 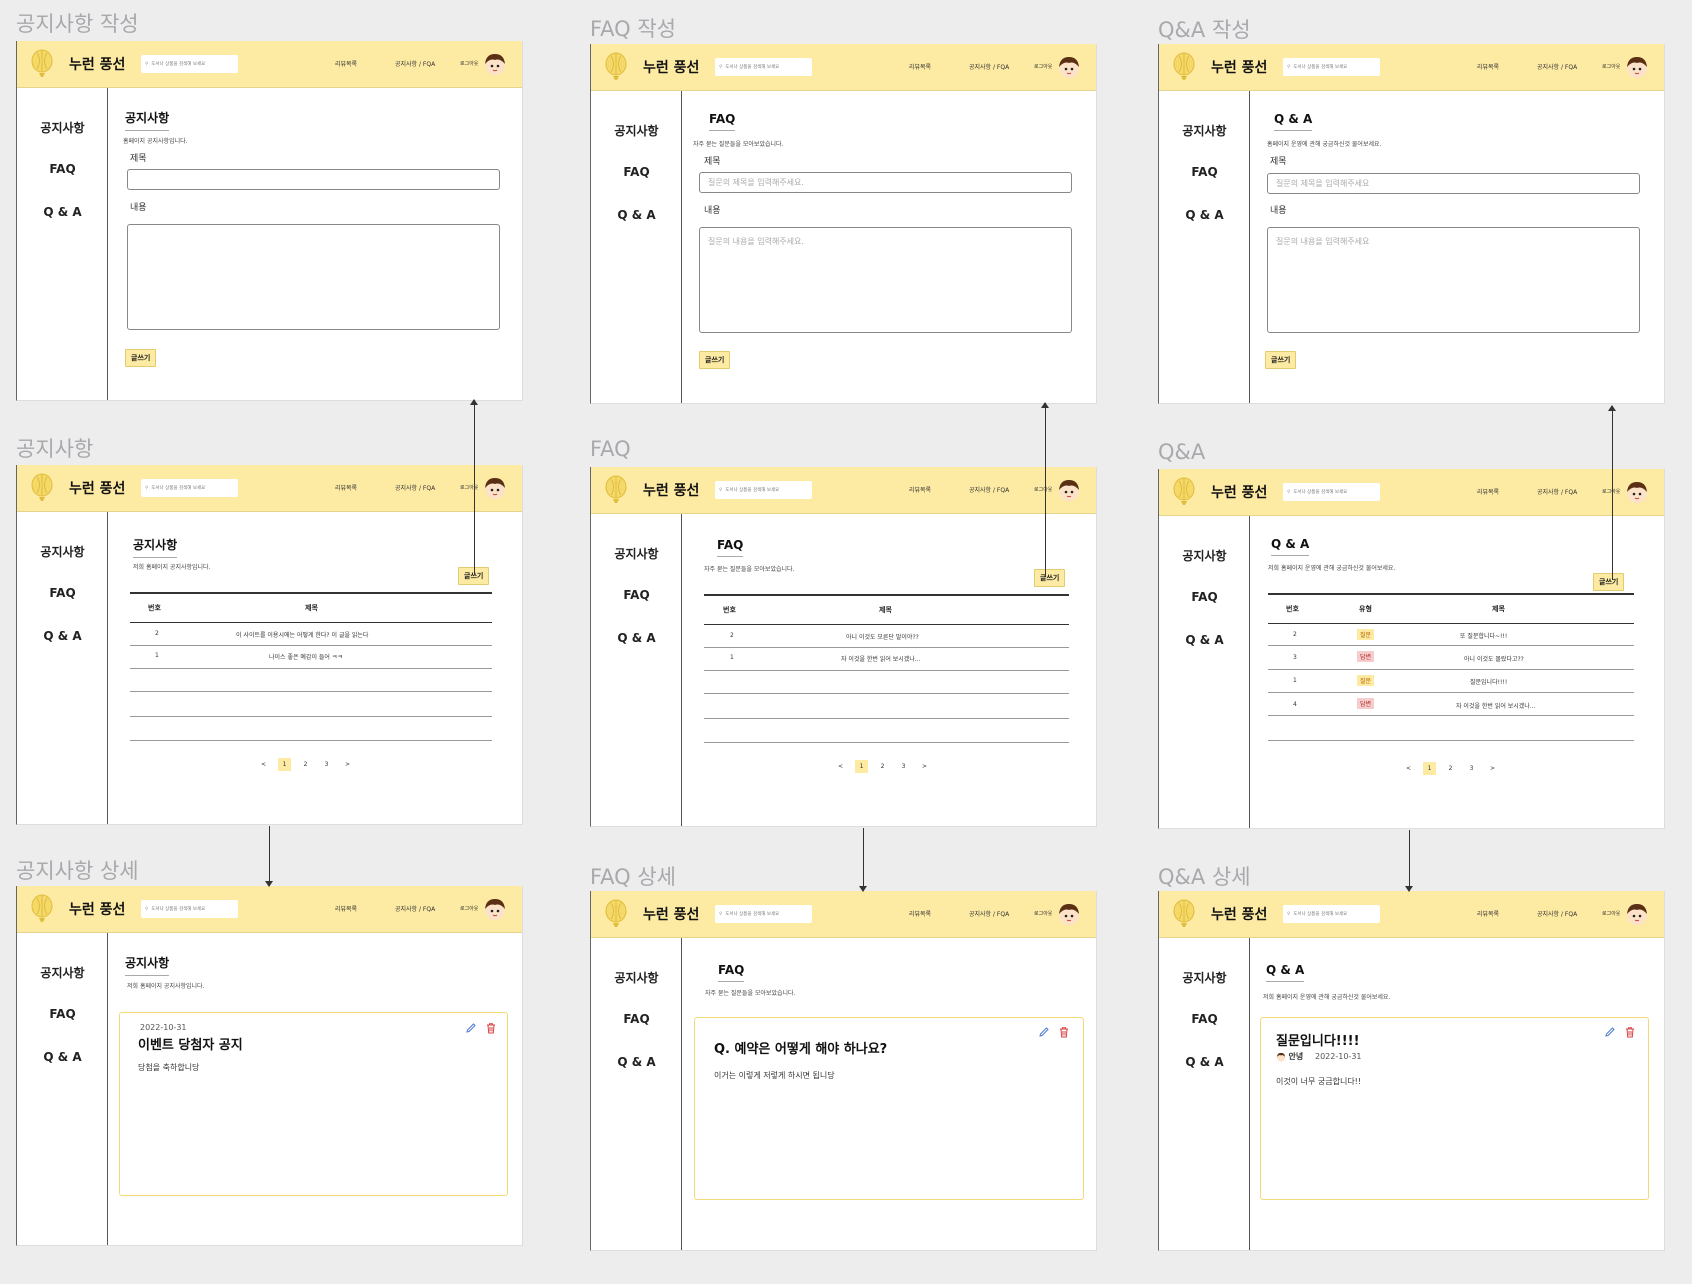 What do you see at coordinates (1483, 635) in the screenshot?
I see `table-row-title: 또 질문합니다~!!!` at bounding box center [1483, 635].